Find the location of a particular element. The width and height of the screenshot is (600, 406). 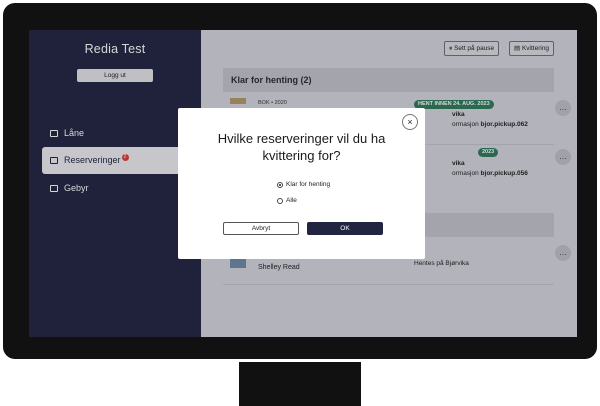

radio-label: Alle is located at coordinates (291, 200).